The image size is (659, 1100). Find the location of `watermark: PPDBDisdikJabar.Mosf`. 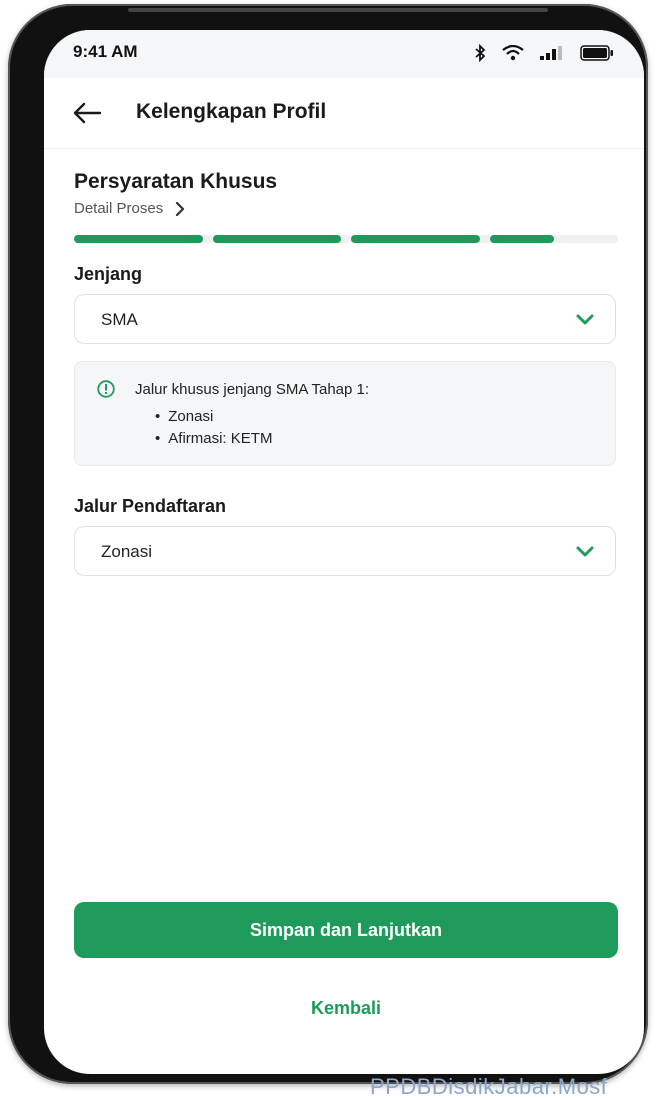

watermark: PPDBDisdikJabar.Mosf is located at coordinates (489, 1086).